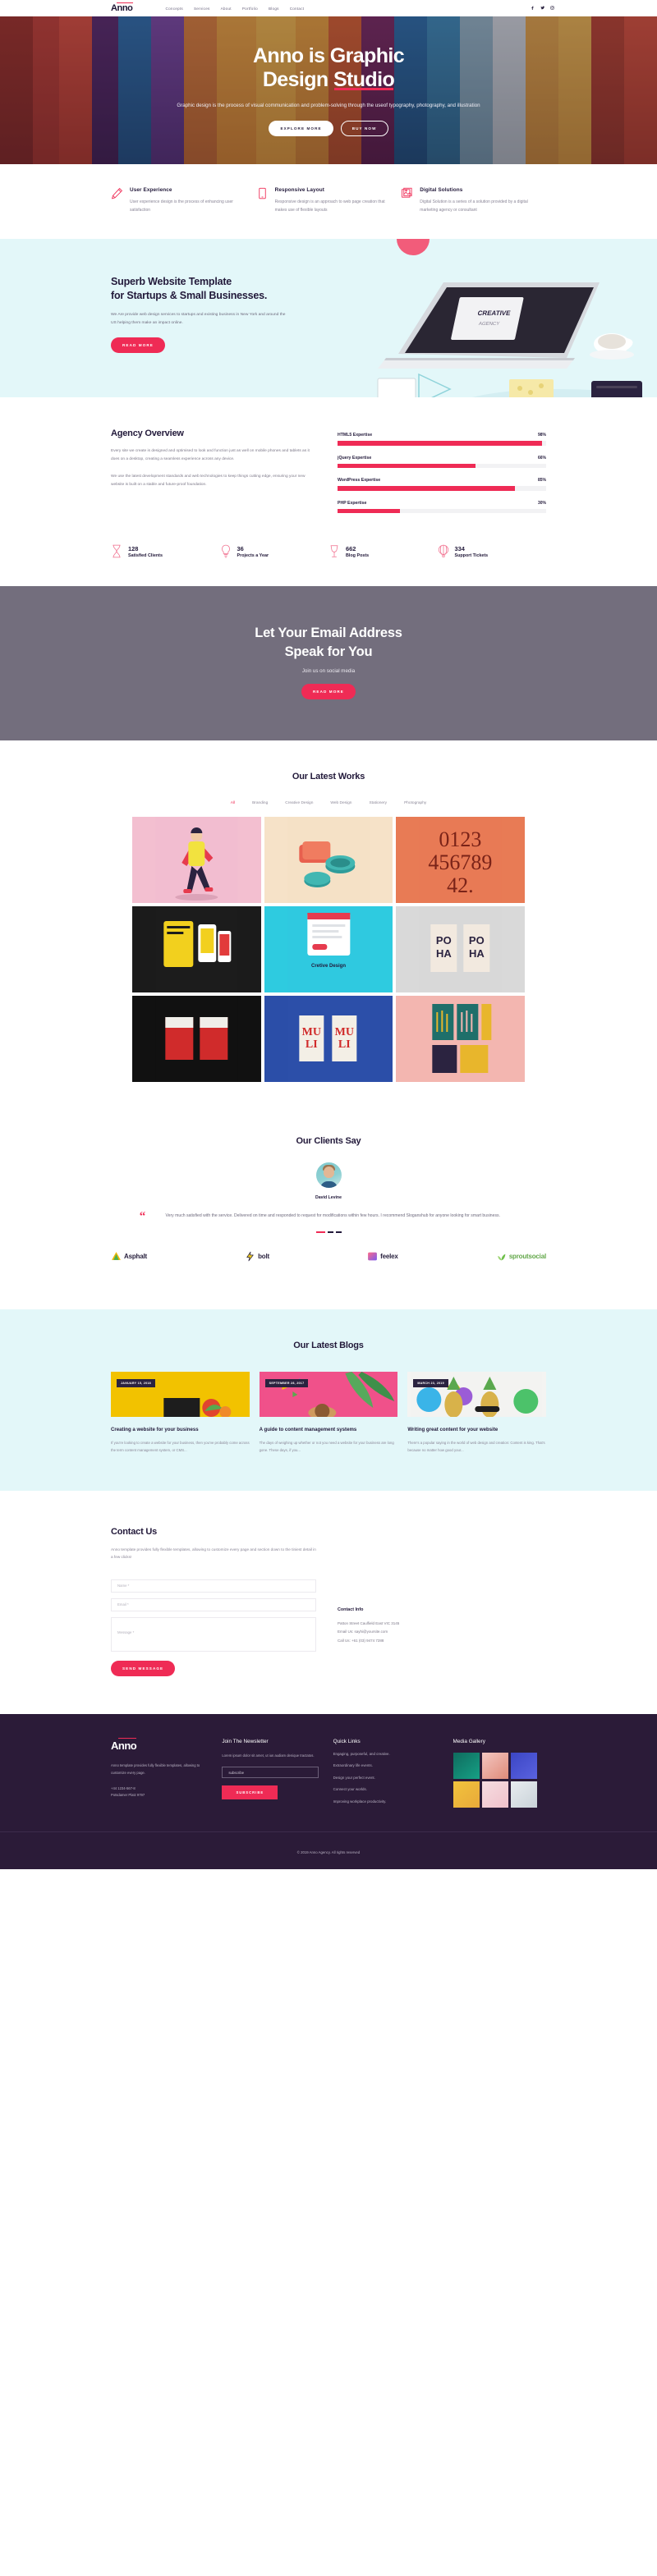 The width and height of the screenshot is (657, 2576). I want to click on wineglass-icon, so click(334, 551).